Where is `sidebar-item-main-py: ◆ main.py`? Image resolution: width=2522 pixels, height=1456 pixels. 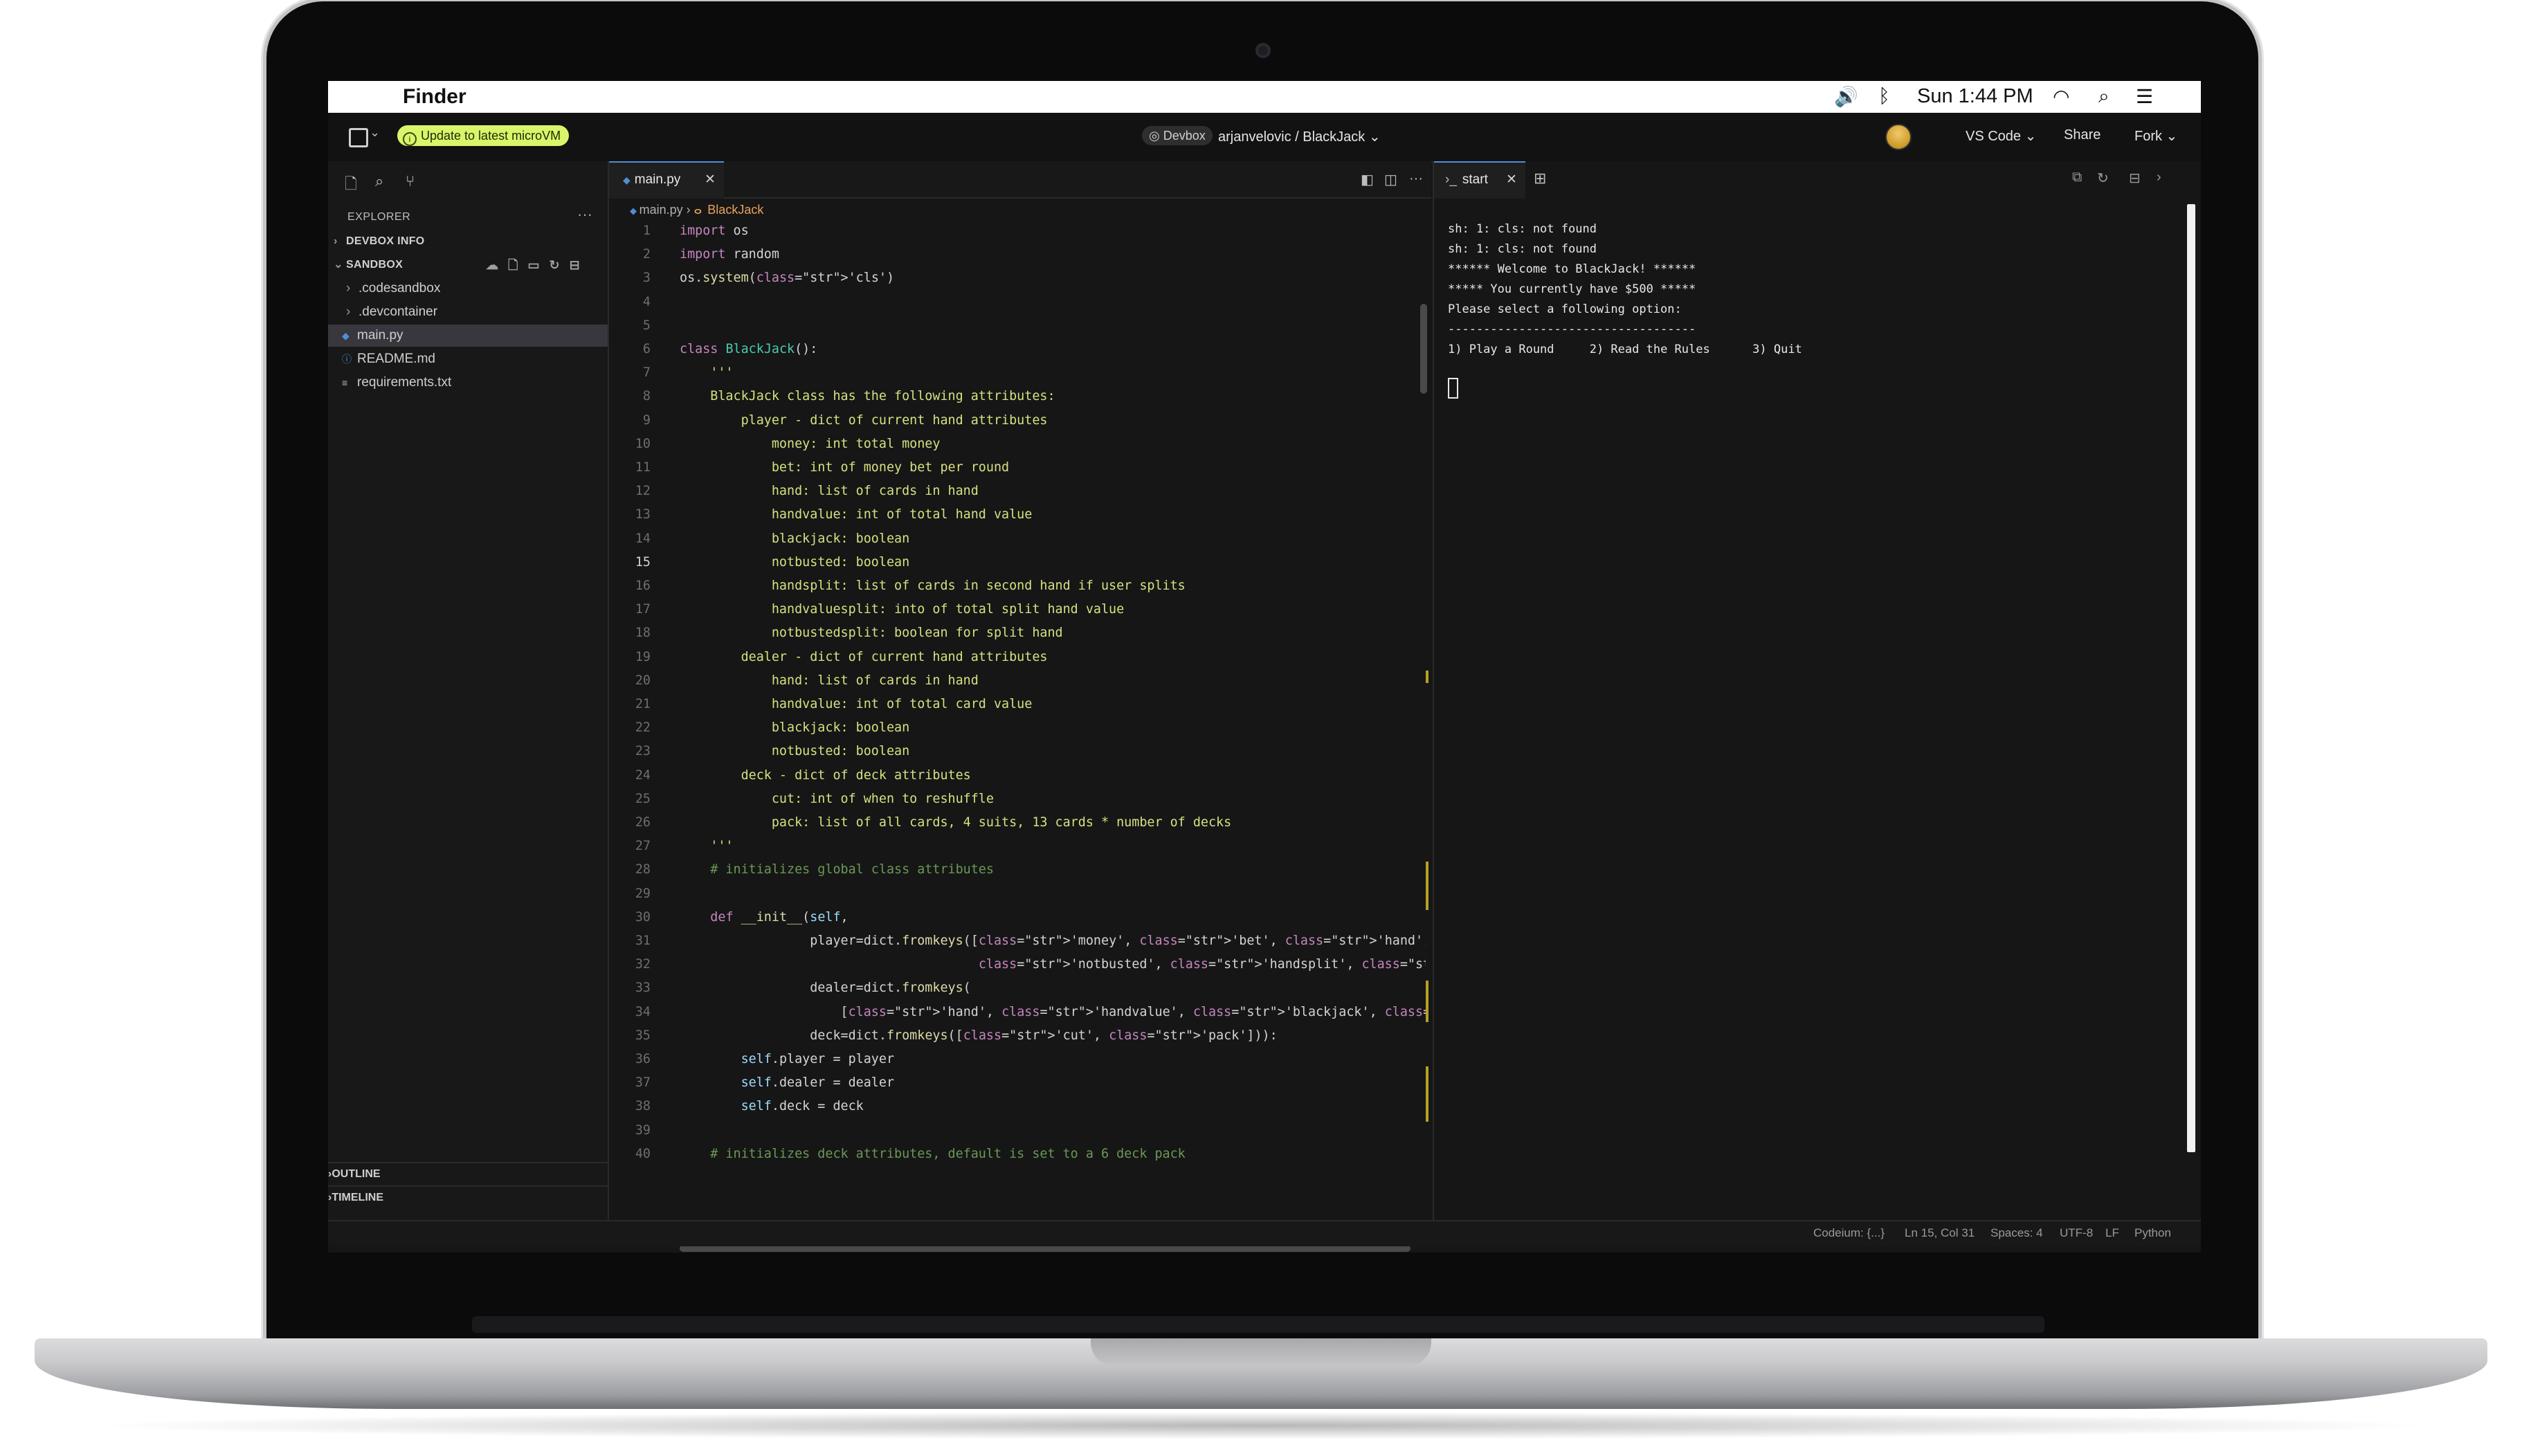 sidebar-item-main-py: ◆ main.py is located at coordinates (468, 336).